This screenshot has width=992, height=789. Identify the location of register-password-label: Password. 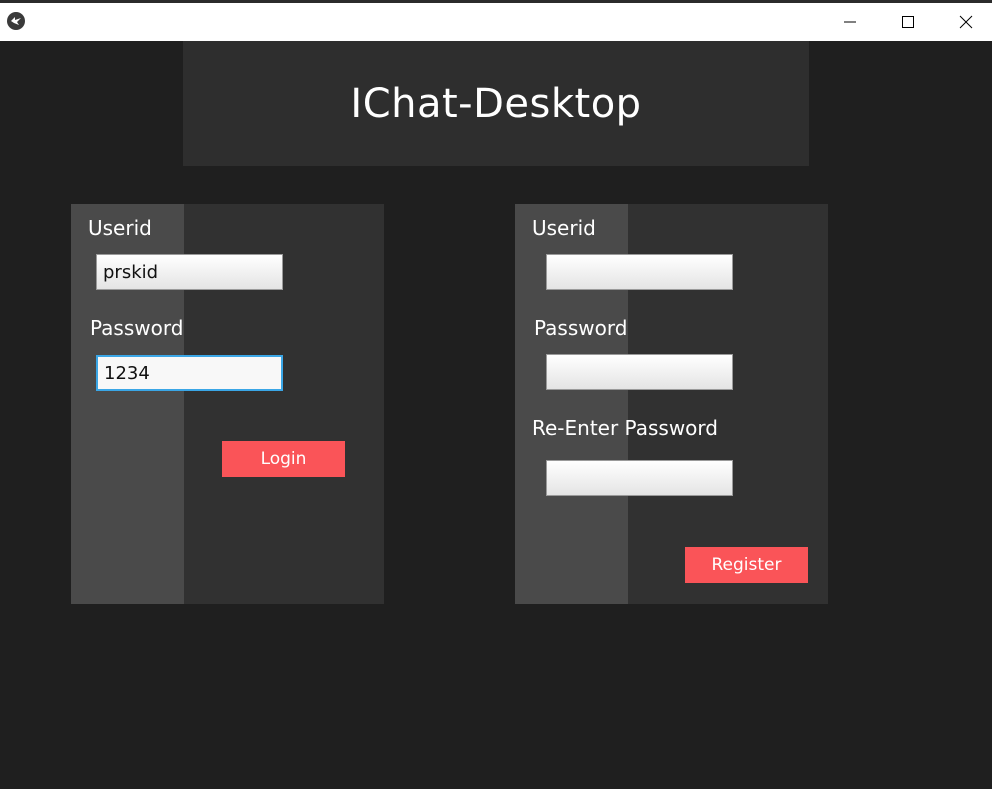
(581, 328).